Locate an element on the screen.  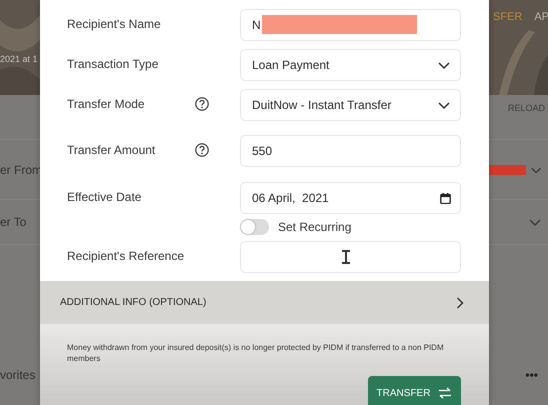
section-title: ADDITIONAL INFO (OPTIONAL) is located at coordinates (133, 302).